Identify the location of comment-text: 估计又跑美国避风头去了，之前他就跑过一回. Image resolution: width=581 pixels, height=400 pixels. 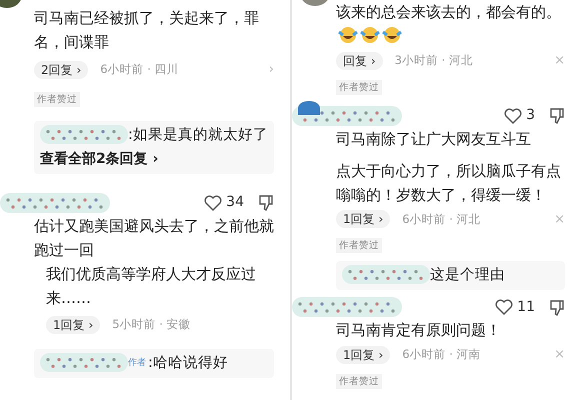
(154, 238).